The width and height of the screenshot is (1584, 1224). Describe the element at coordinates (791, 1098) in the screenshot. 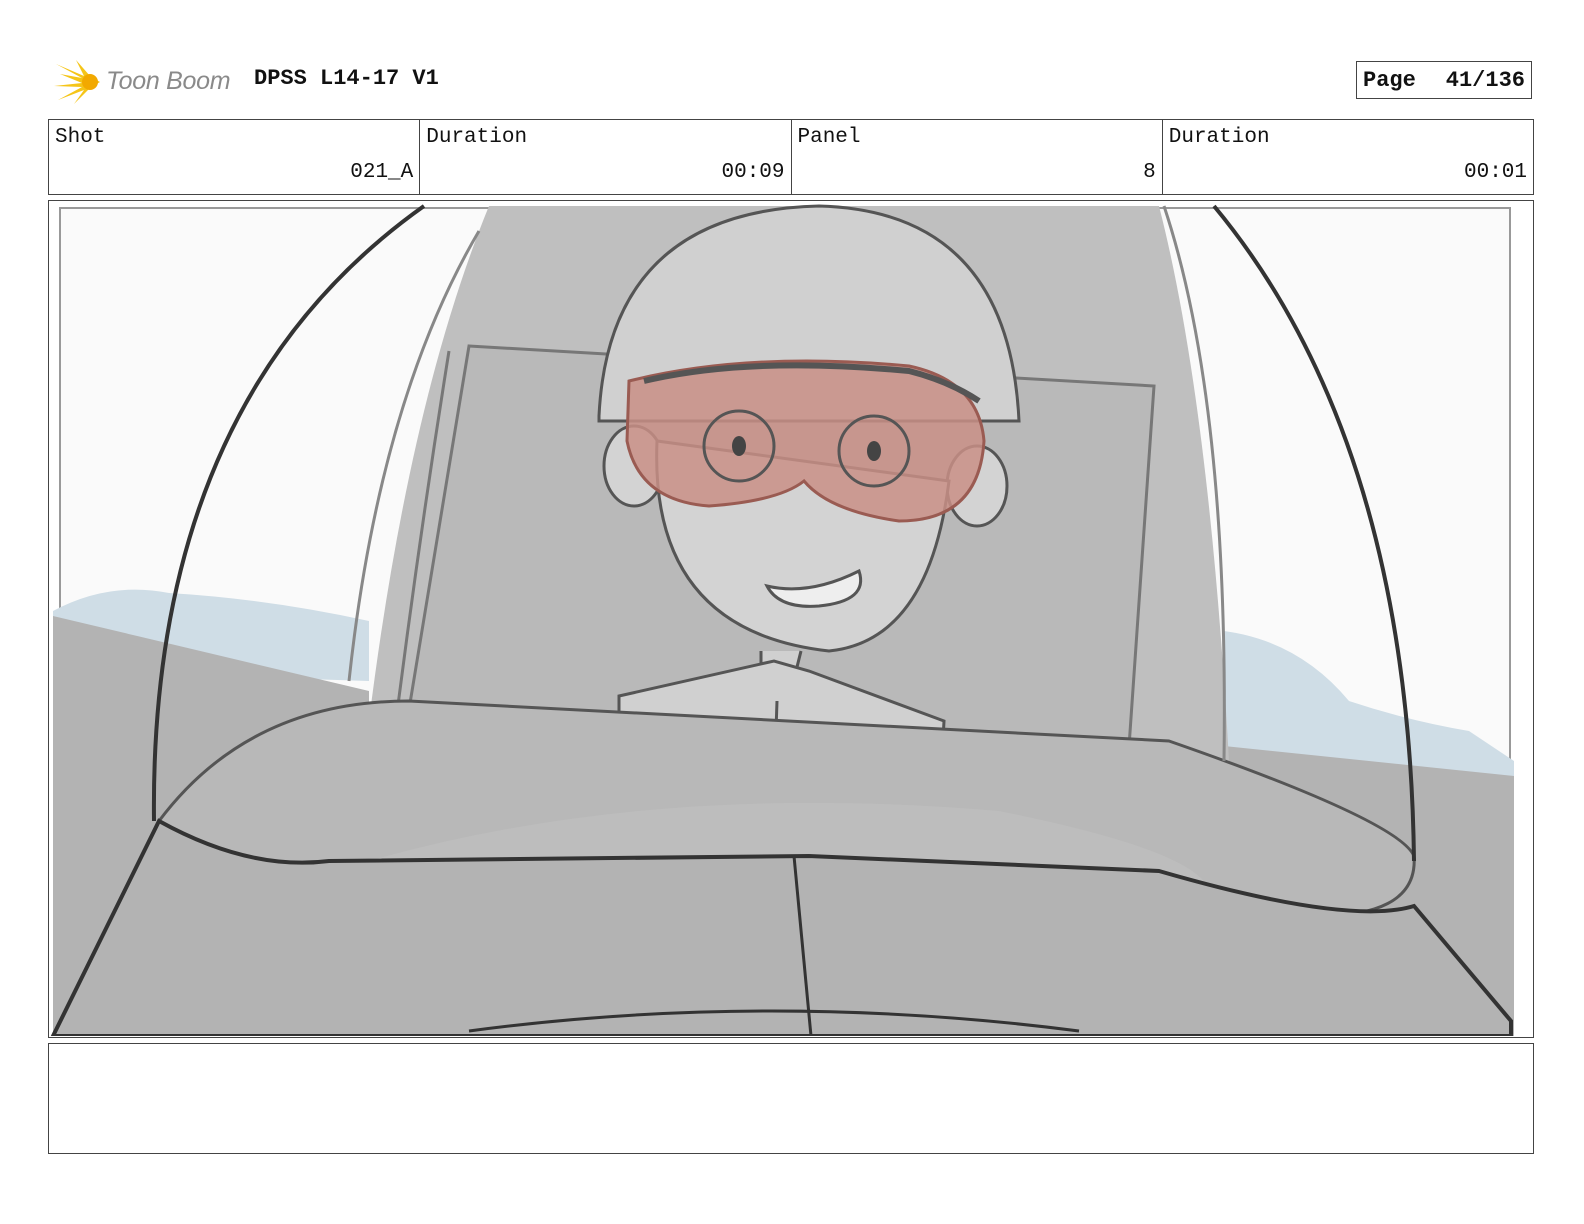

I see `panel-notes-box` at that location.